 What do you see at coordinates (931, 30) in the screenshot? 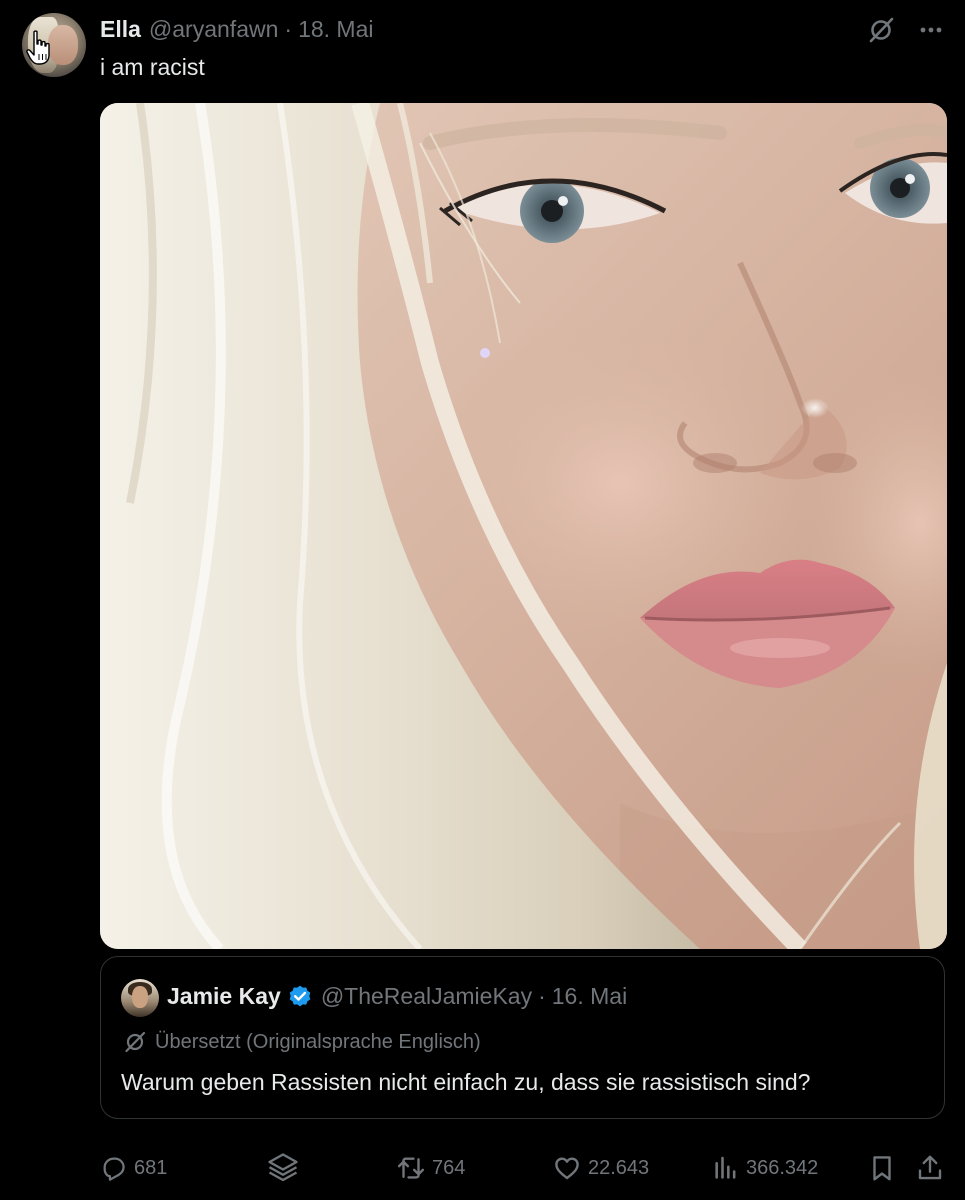
I see `more-icon` at bounding box center [931, 30].